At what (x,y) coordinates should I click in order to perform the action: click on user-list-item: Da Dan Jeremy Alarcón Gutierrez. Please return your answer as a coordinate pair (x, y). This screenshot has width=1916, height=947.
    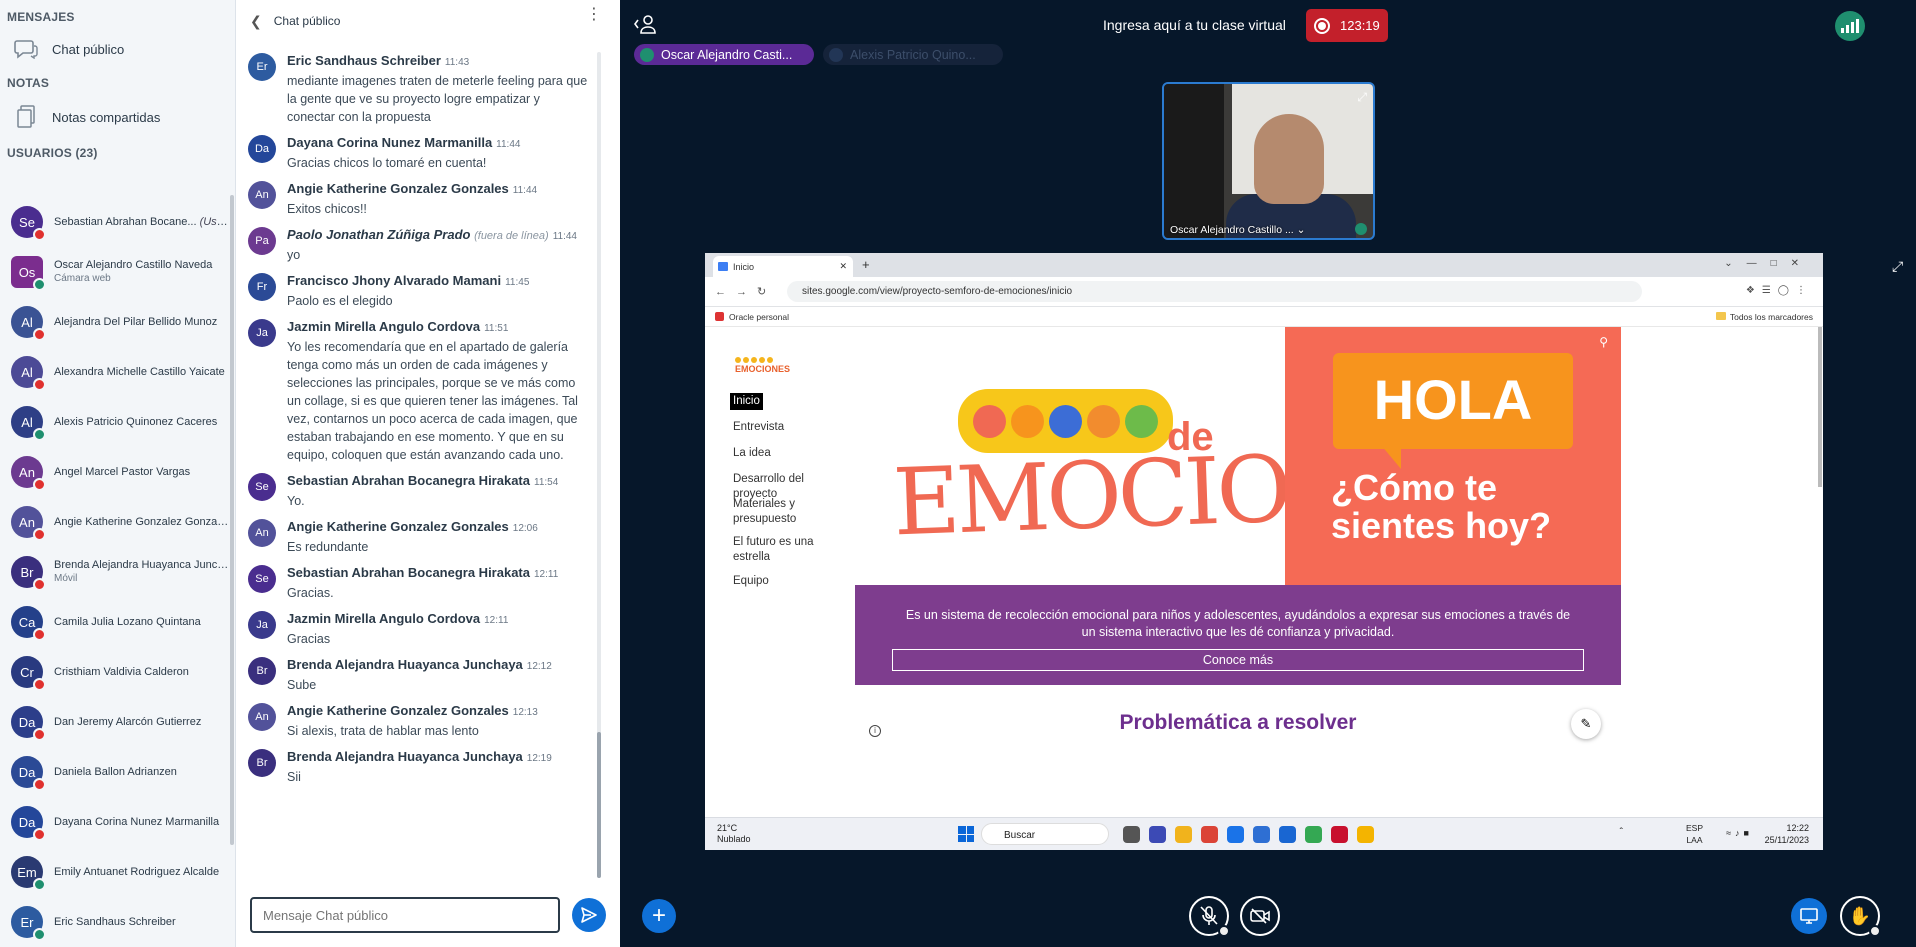
    Looking at the image, I should click on (115, 722).